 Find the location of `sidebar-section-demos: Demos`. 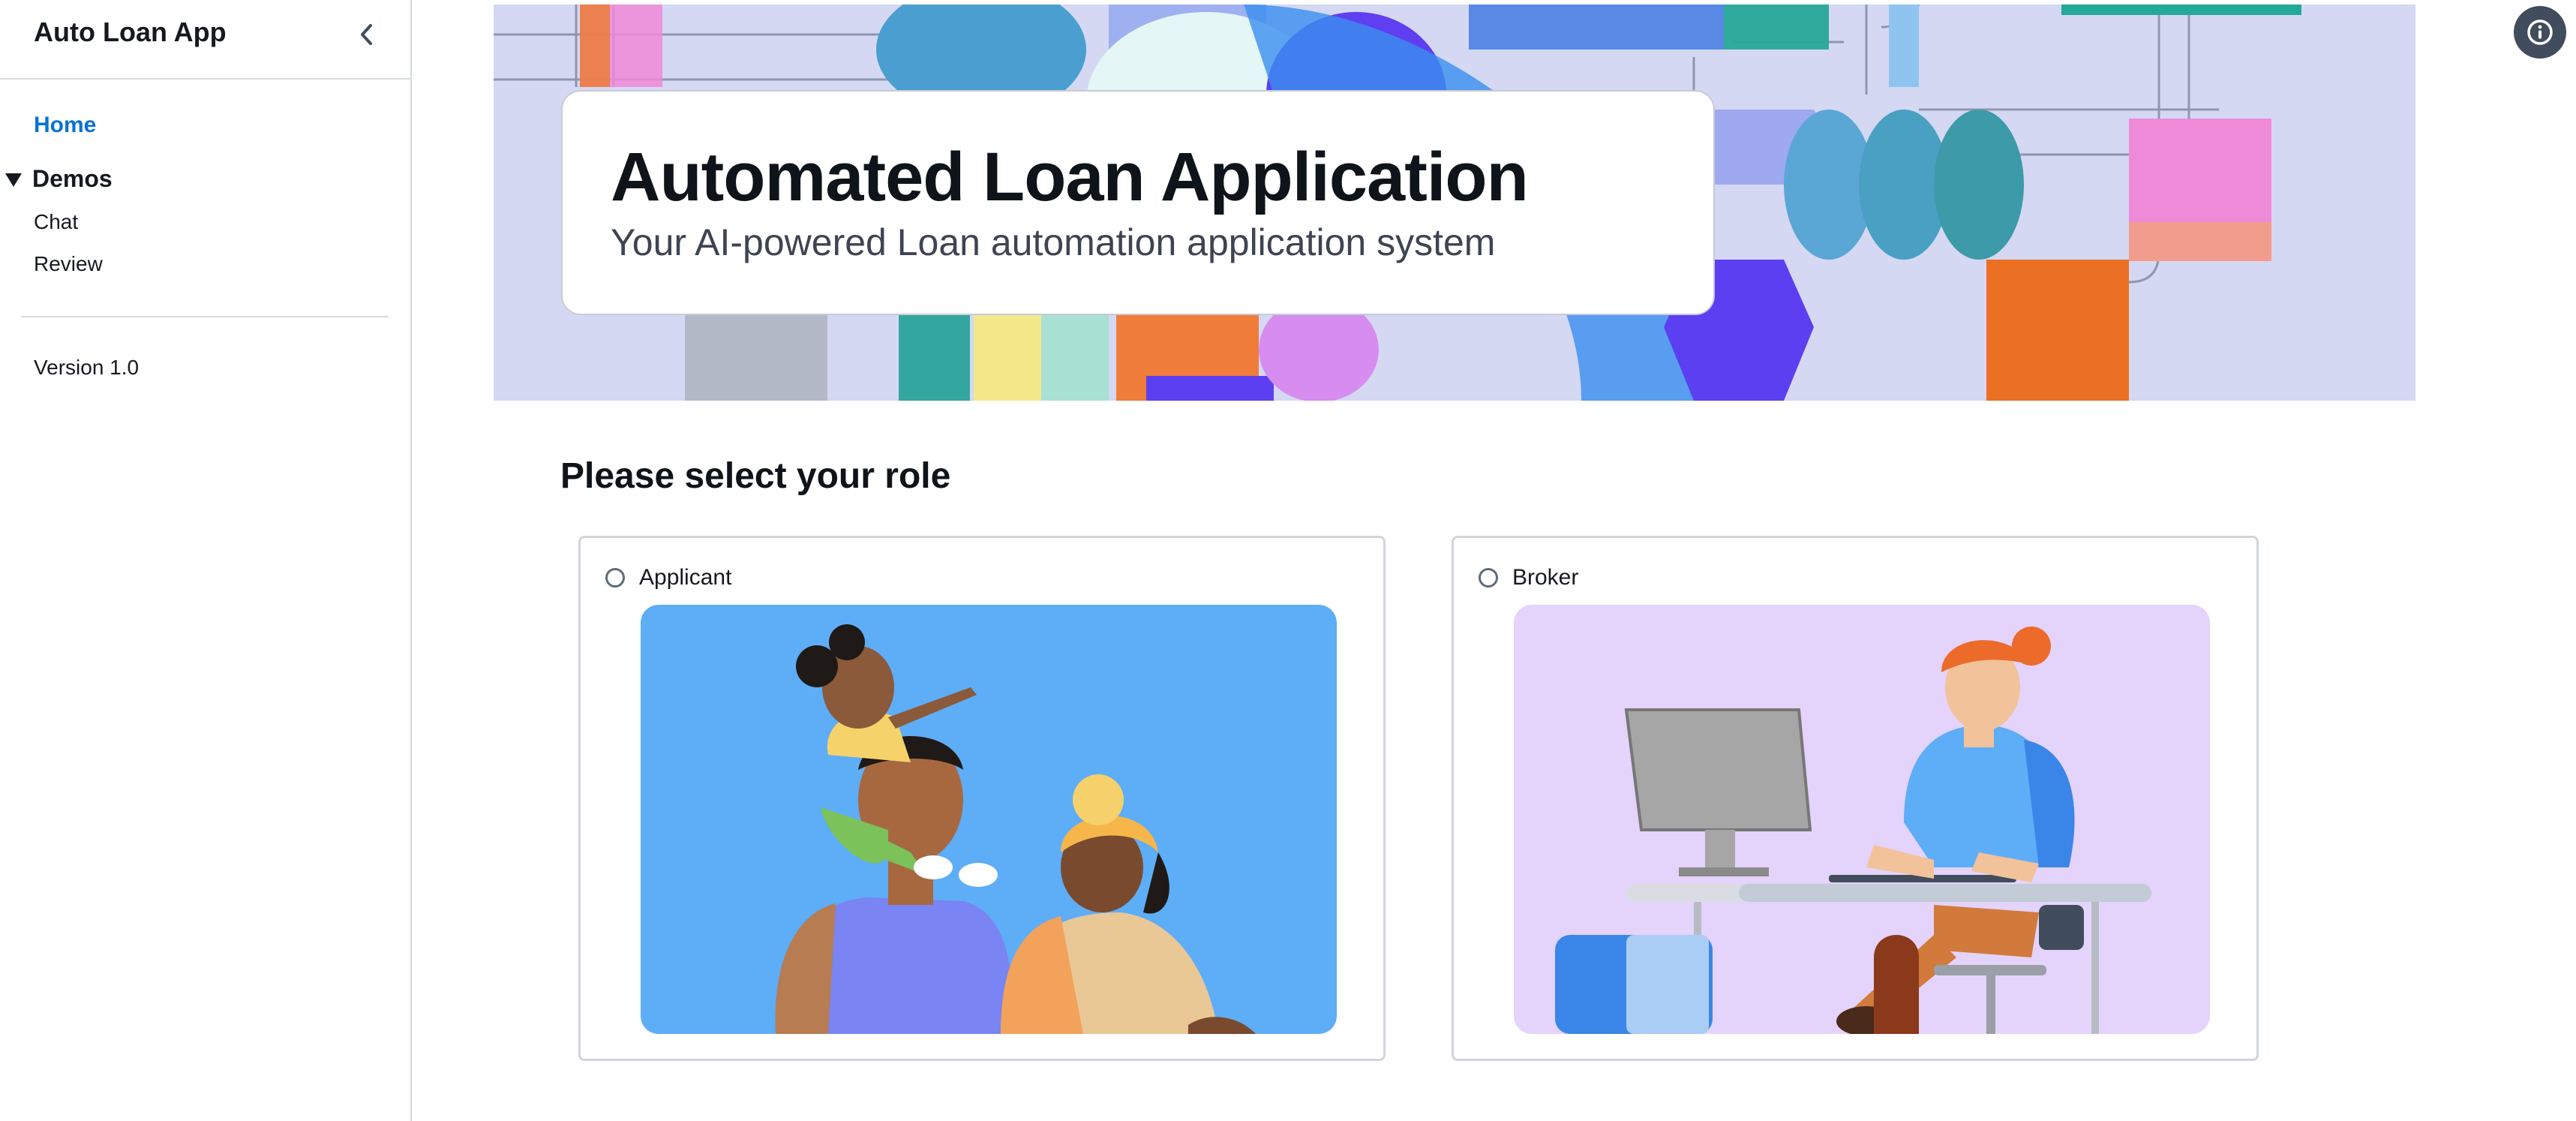

sidebar-section-demos: Demos is located at coordinates (59, 179).